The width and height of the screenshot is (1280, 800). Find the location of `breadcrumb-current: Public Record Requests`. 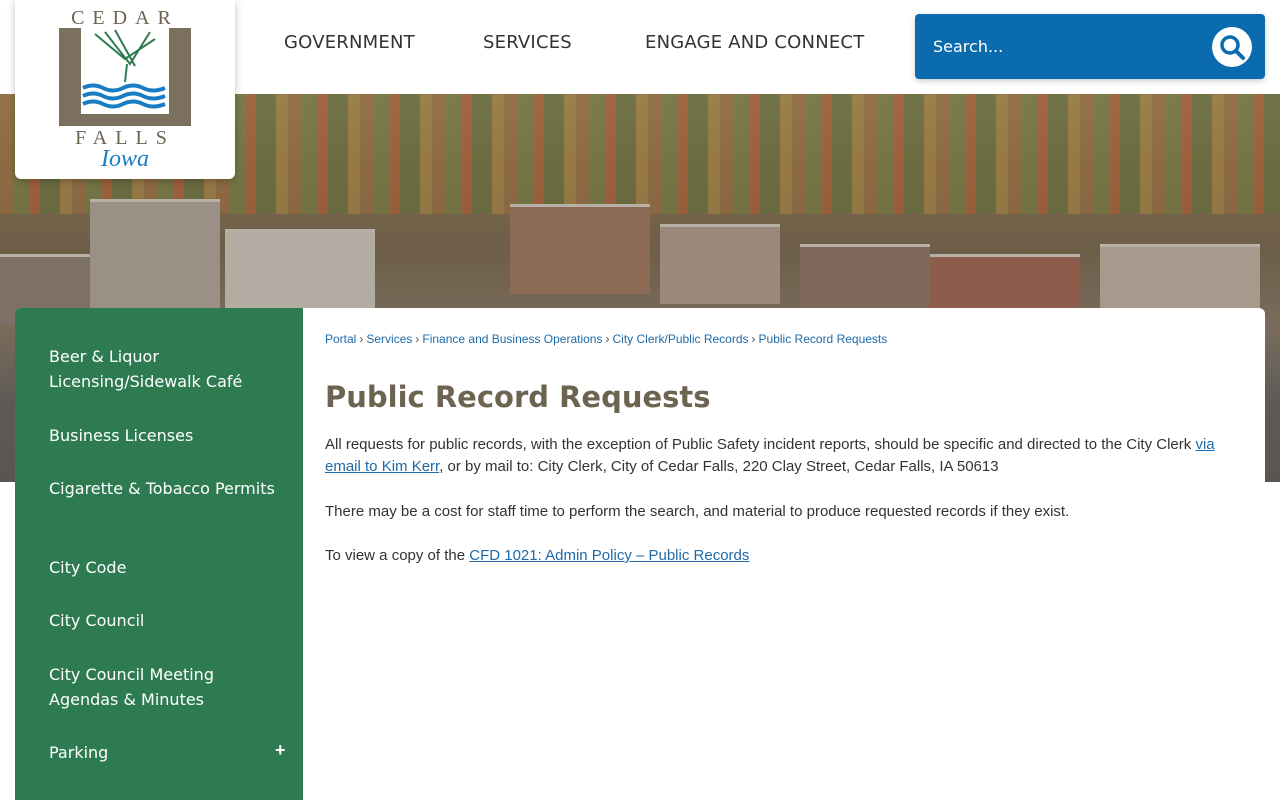

breadcrumb-current: Public Record Requests is located at coordinates (823, 339).